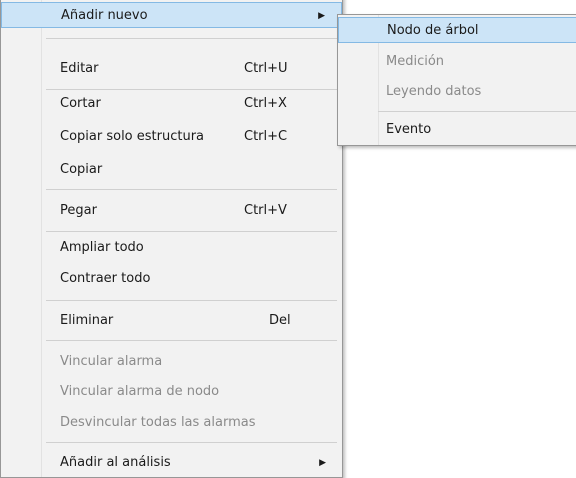 The height and width of the screenshot is (478, 576). Describe the element at coordinates (266, 68) in the screenshot. I see `menu-item-shortcut: Ctrl+U` at that location.